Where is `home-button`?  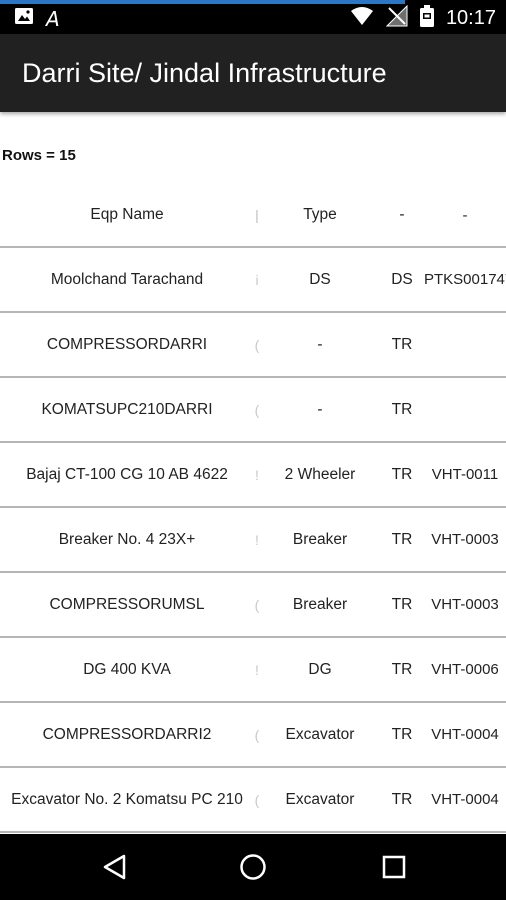 home-button is located at coordinates (253, 867).